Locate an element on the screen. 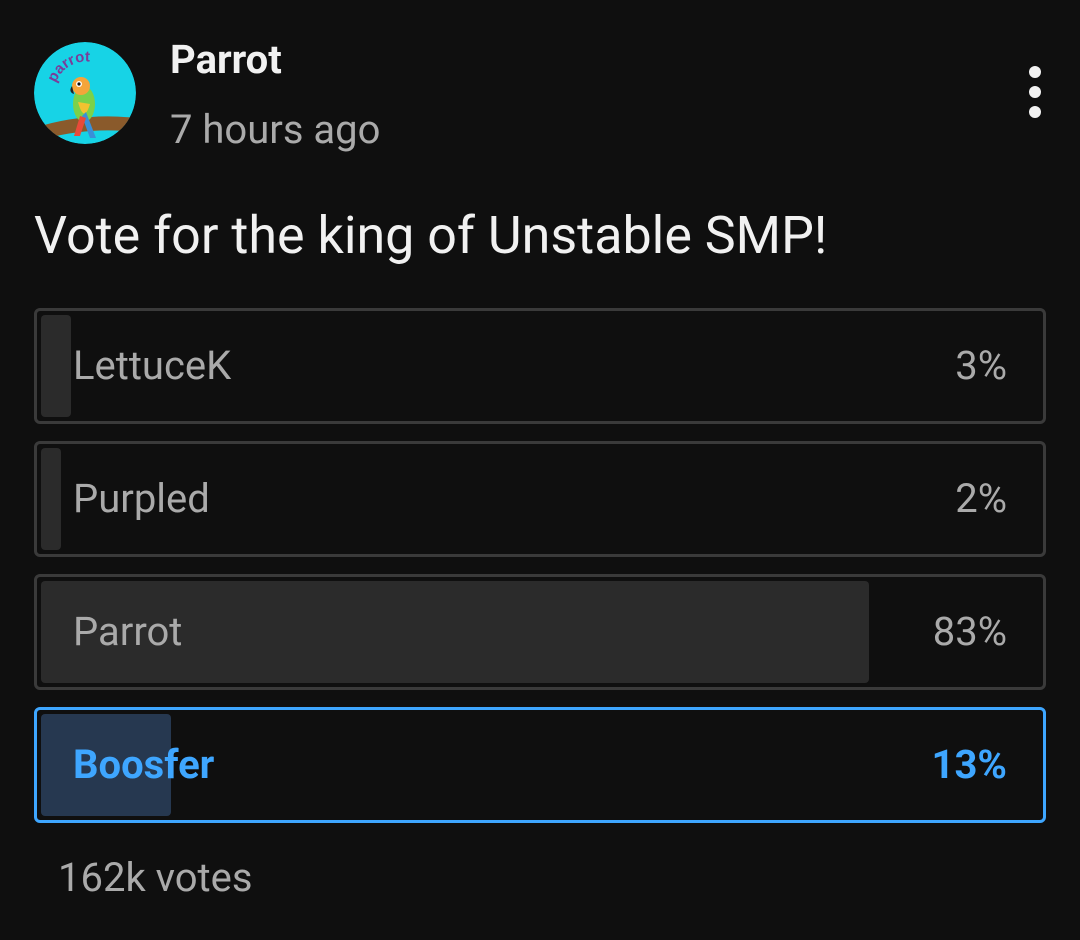 The height and width of the screenshot is (940, 1080). author-avatar: parrot is located at coordinates (85, 93).